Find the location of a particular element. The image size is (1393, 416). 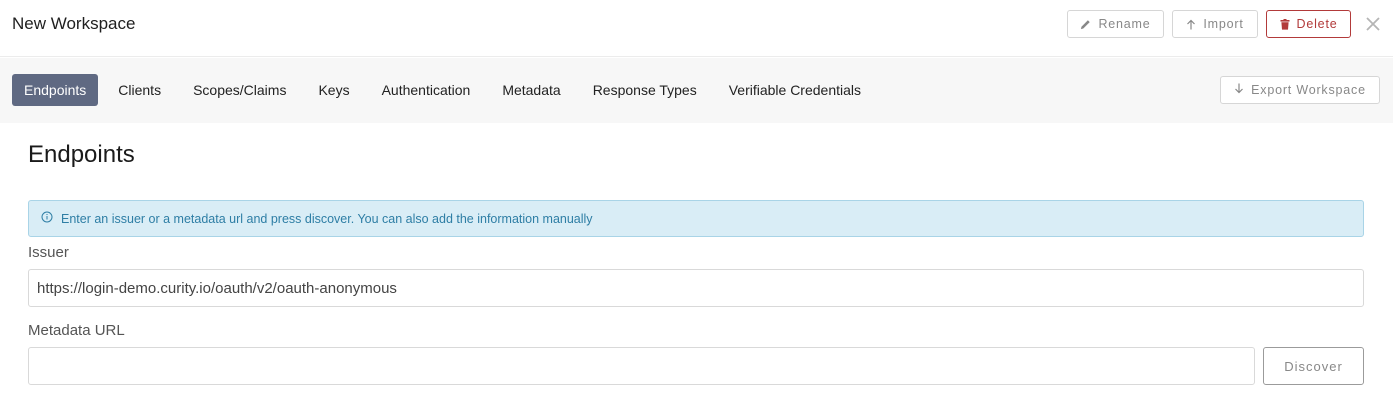

delete-button: Delete is located at coordinates (1308, 24).